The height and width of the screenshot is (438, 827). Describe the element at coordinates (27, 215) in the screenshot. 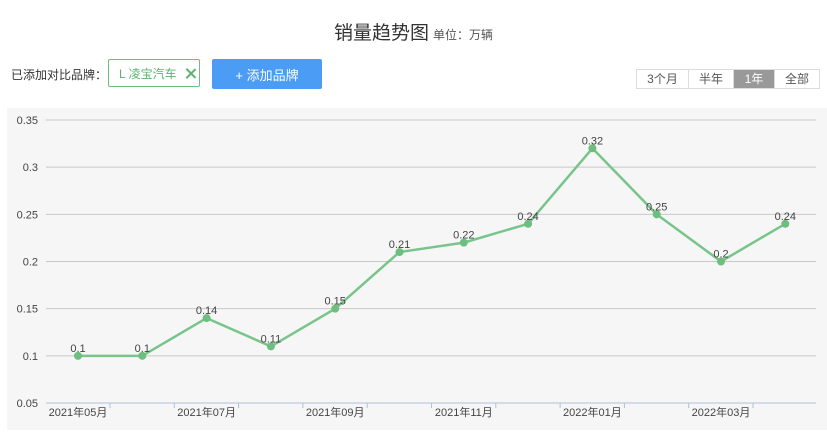

I see `y-tick-label: 0.25` at that location.